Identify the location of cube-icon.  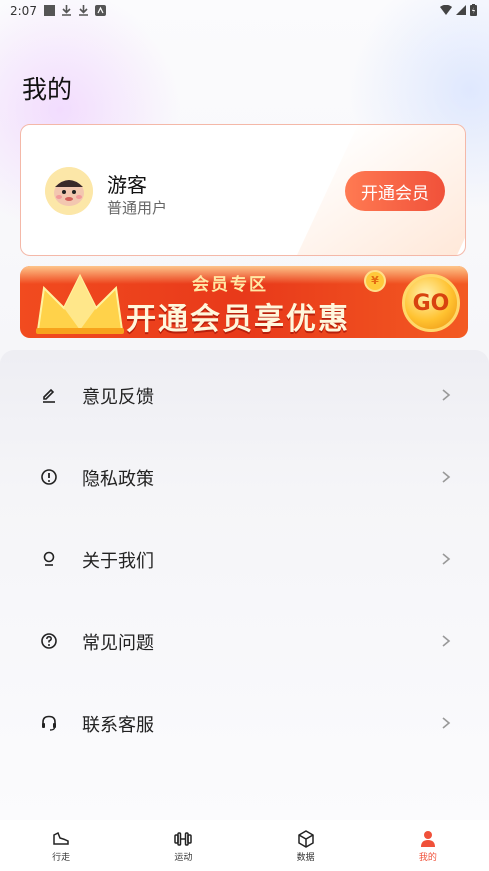
(305, 839).